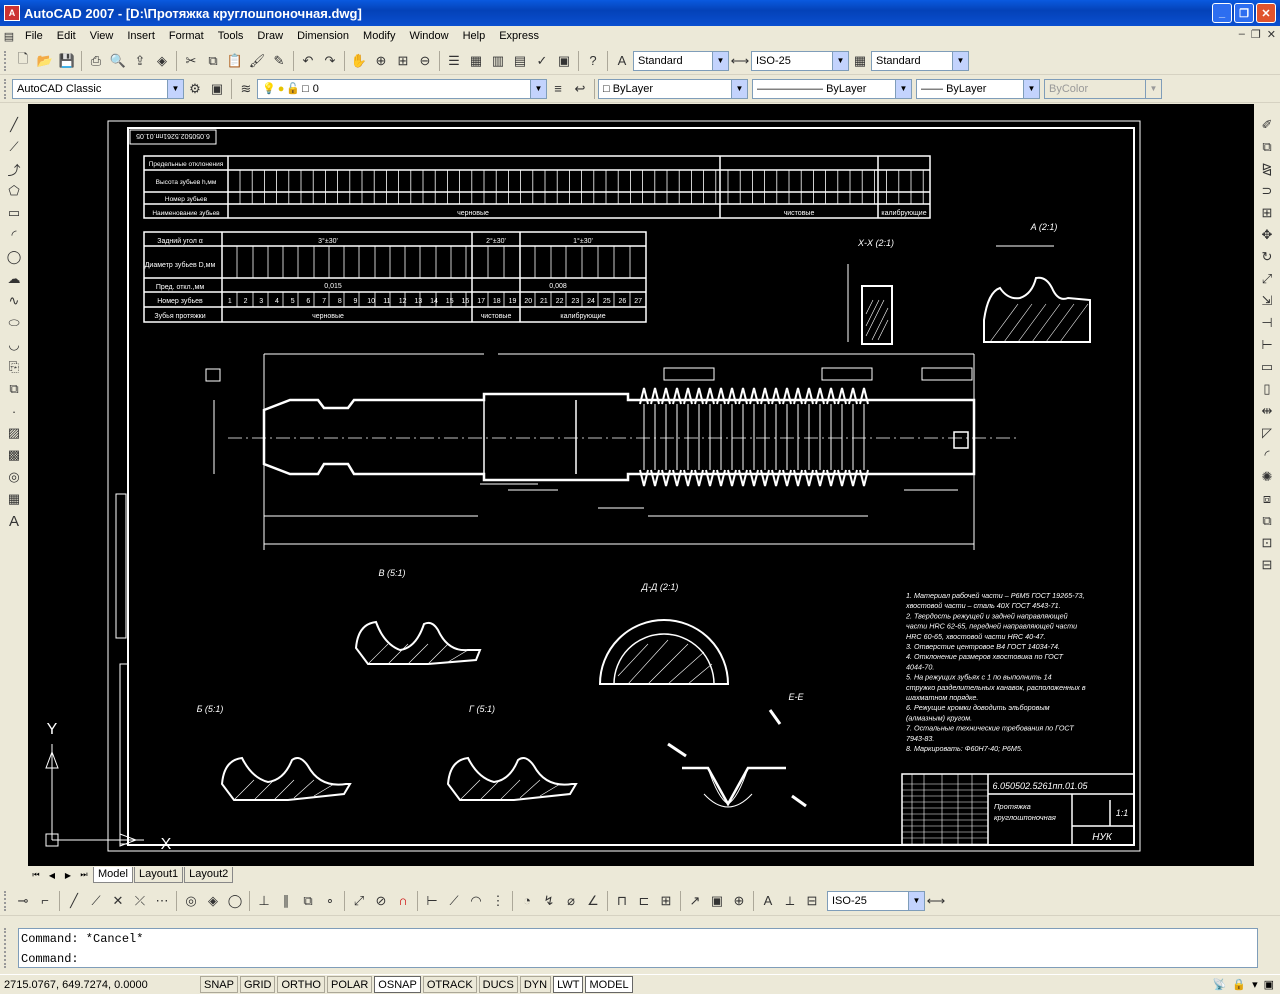  What do you see at coordinates (66, 36) in the screenshot?
I see `menu-edit: Edit` at bounding box center [66, 36].